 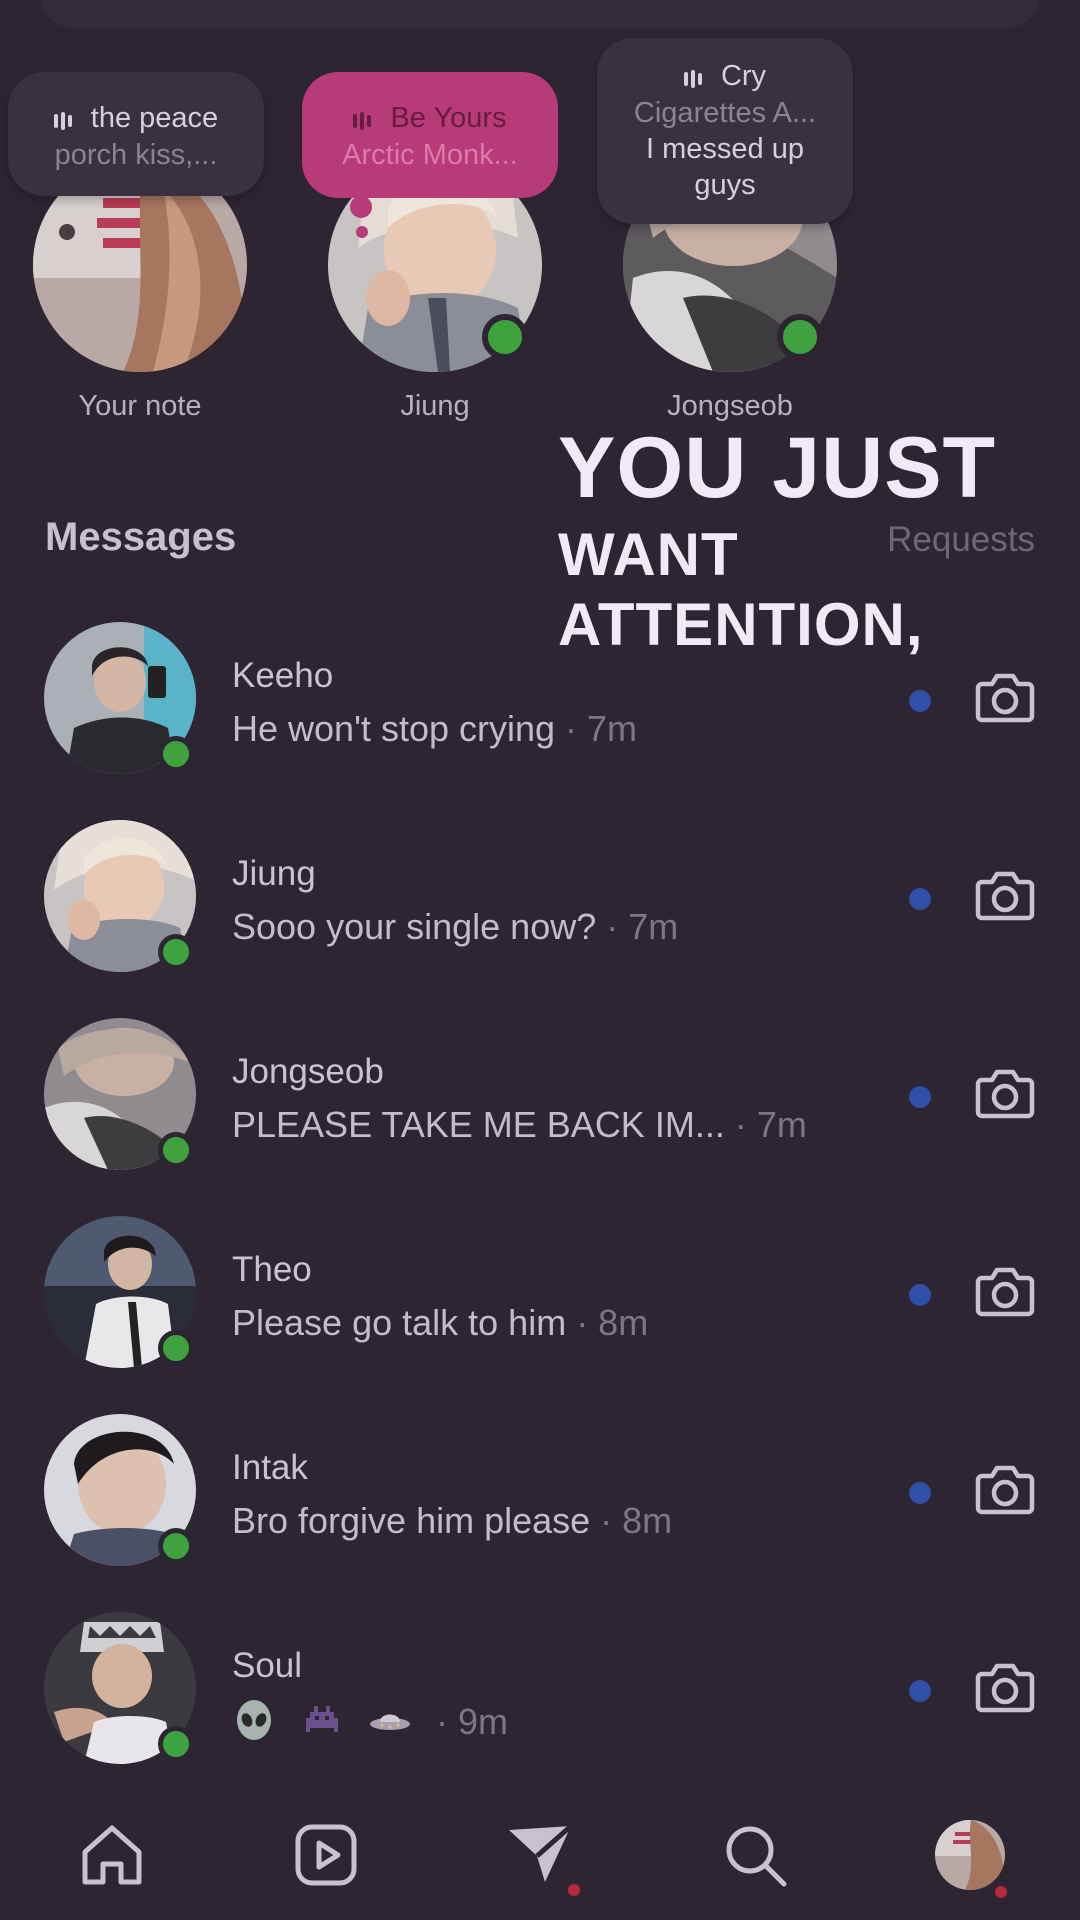 I want to click on conversation-name: Intak, so click(x=270, y=1467).